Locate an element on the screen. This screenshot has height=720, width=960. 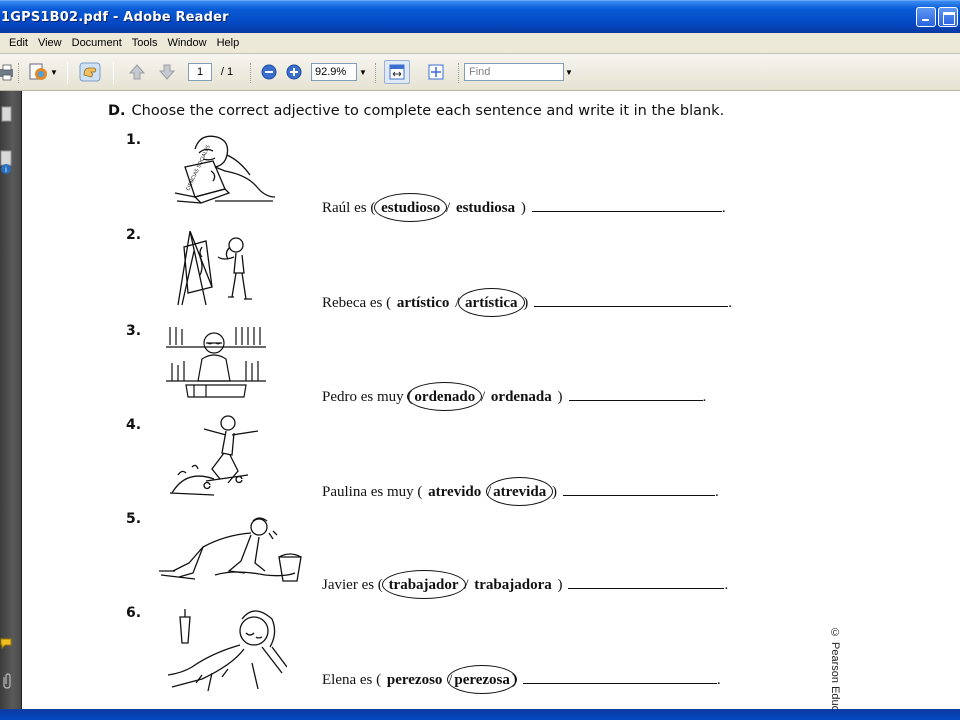
item-5-sentence: Javier es ( trabajador / trabajadora ). is located at coordinates (525, 584).